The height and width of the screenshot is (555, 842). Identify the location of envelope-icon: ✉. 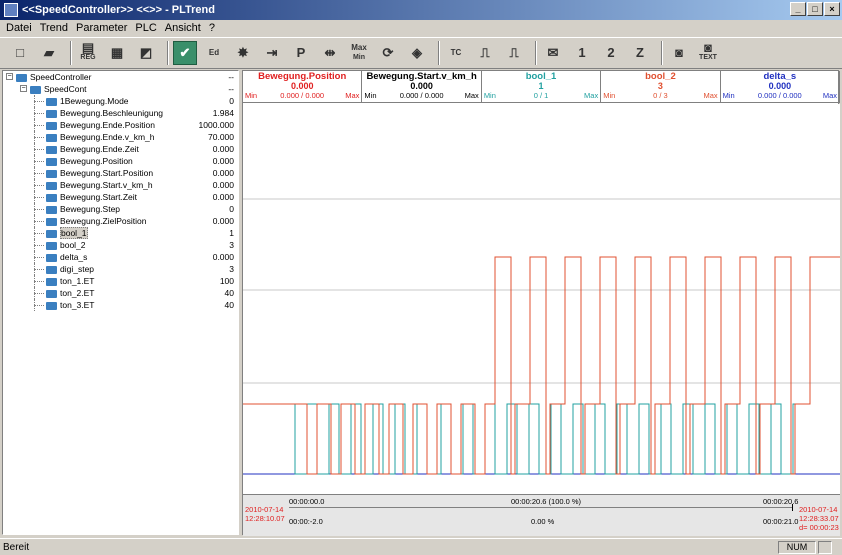
(553, 53).